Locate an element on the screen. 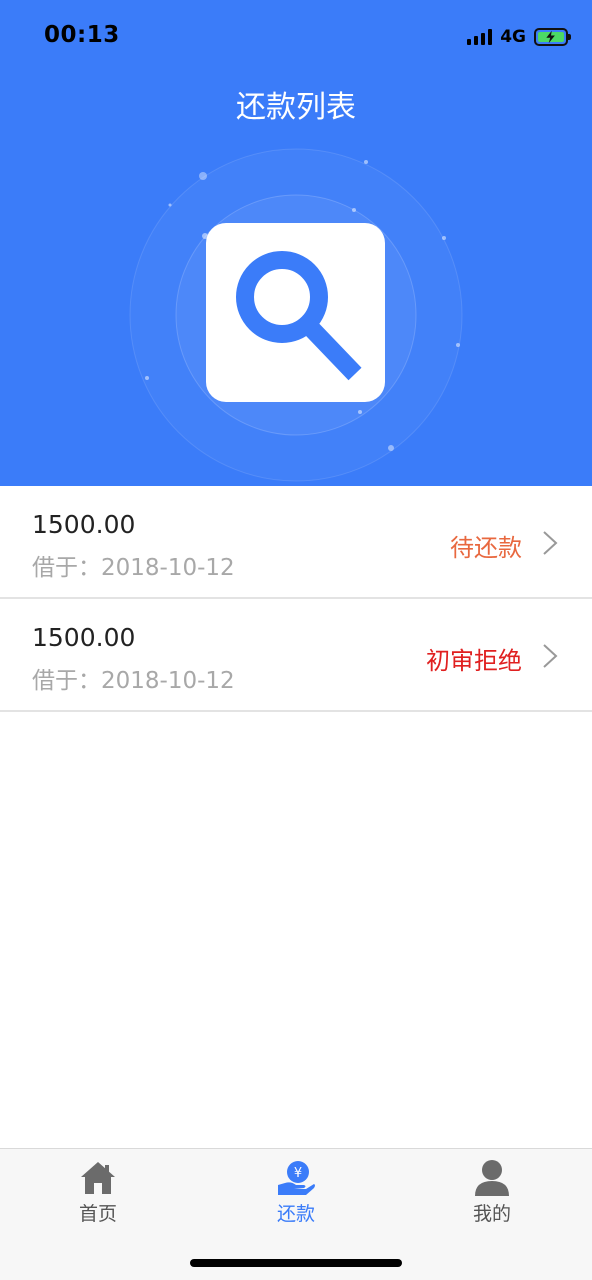 The width and height of the screenshot is (592, 1280). user-icon is located at coordinates (492, 1178).